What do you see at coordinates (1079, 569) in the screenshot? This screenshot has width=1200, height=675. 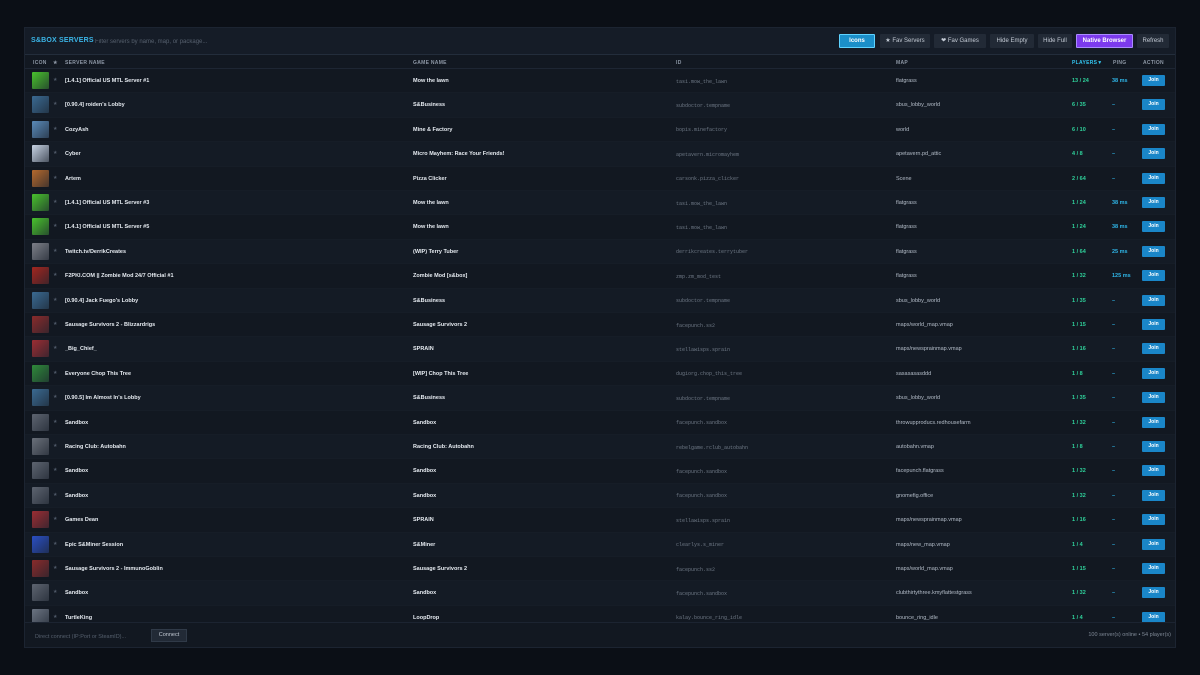 I see `player-count: 1 / 15` at bounding box center [1079, 569].